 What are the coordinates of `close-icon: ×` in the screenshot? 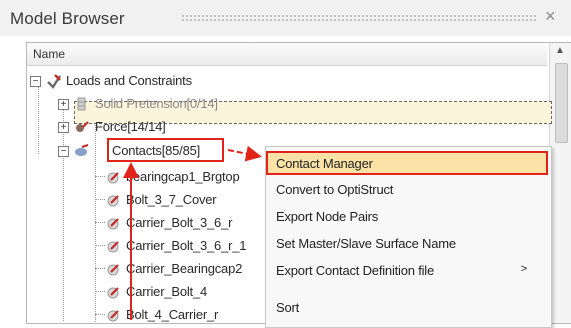 It's located at (550, 16).